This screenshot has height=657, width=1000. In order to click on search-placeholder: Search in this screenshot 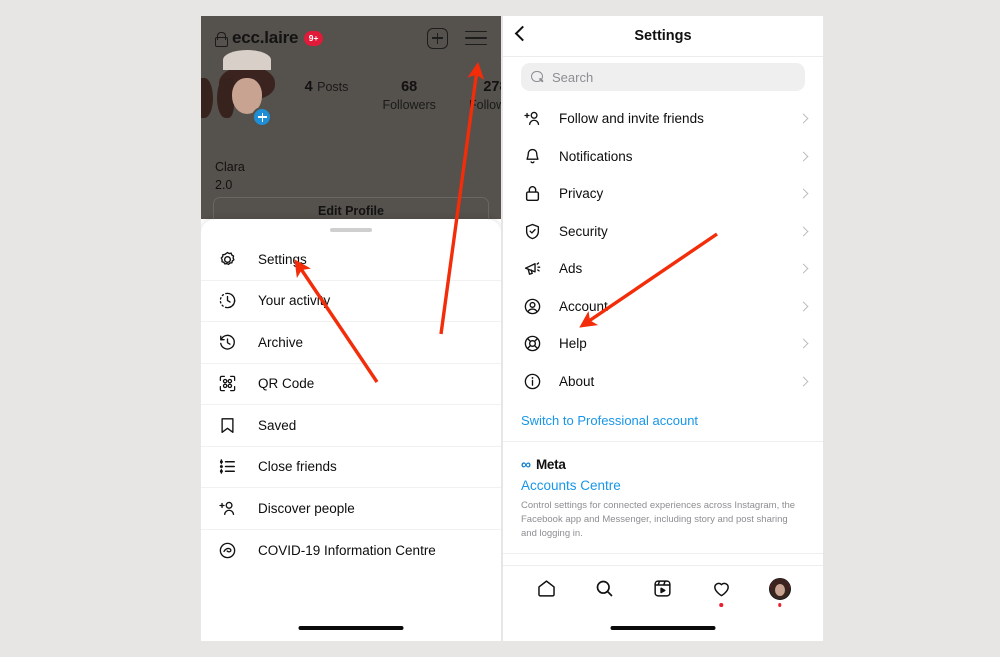, I will do `click(573, 77)`.